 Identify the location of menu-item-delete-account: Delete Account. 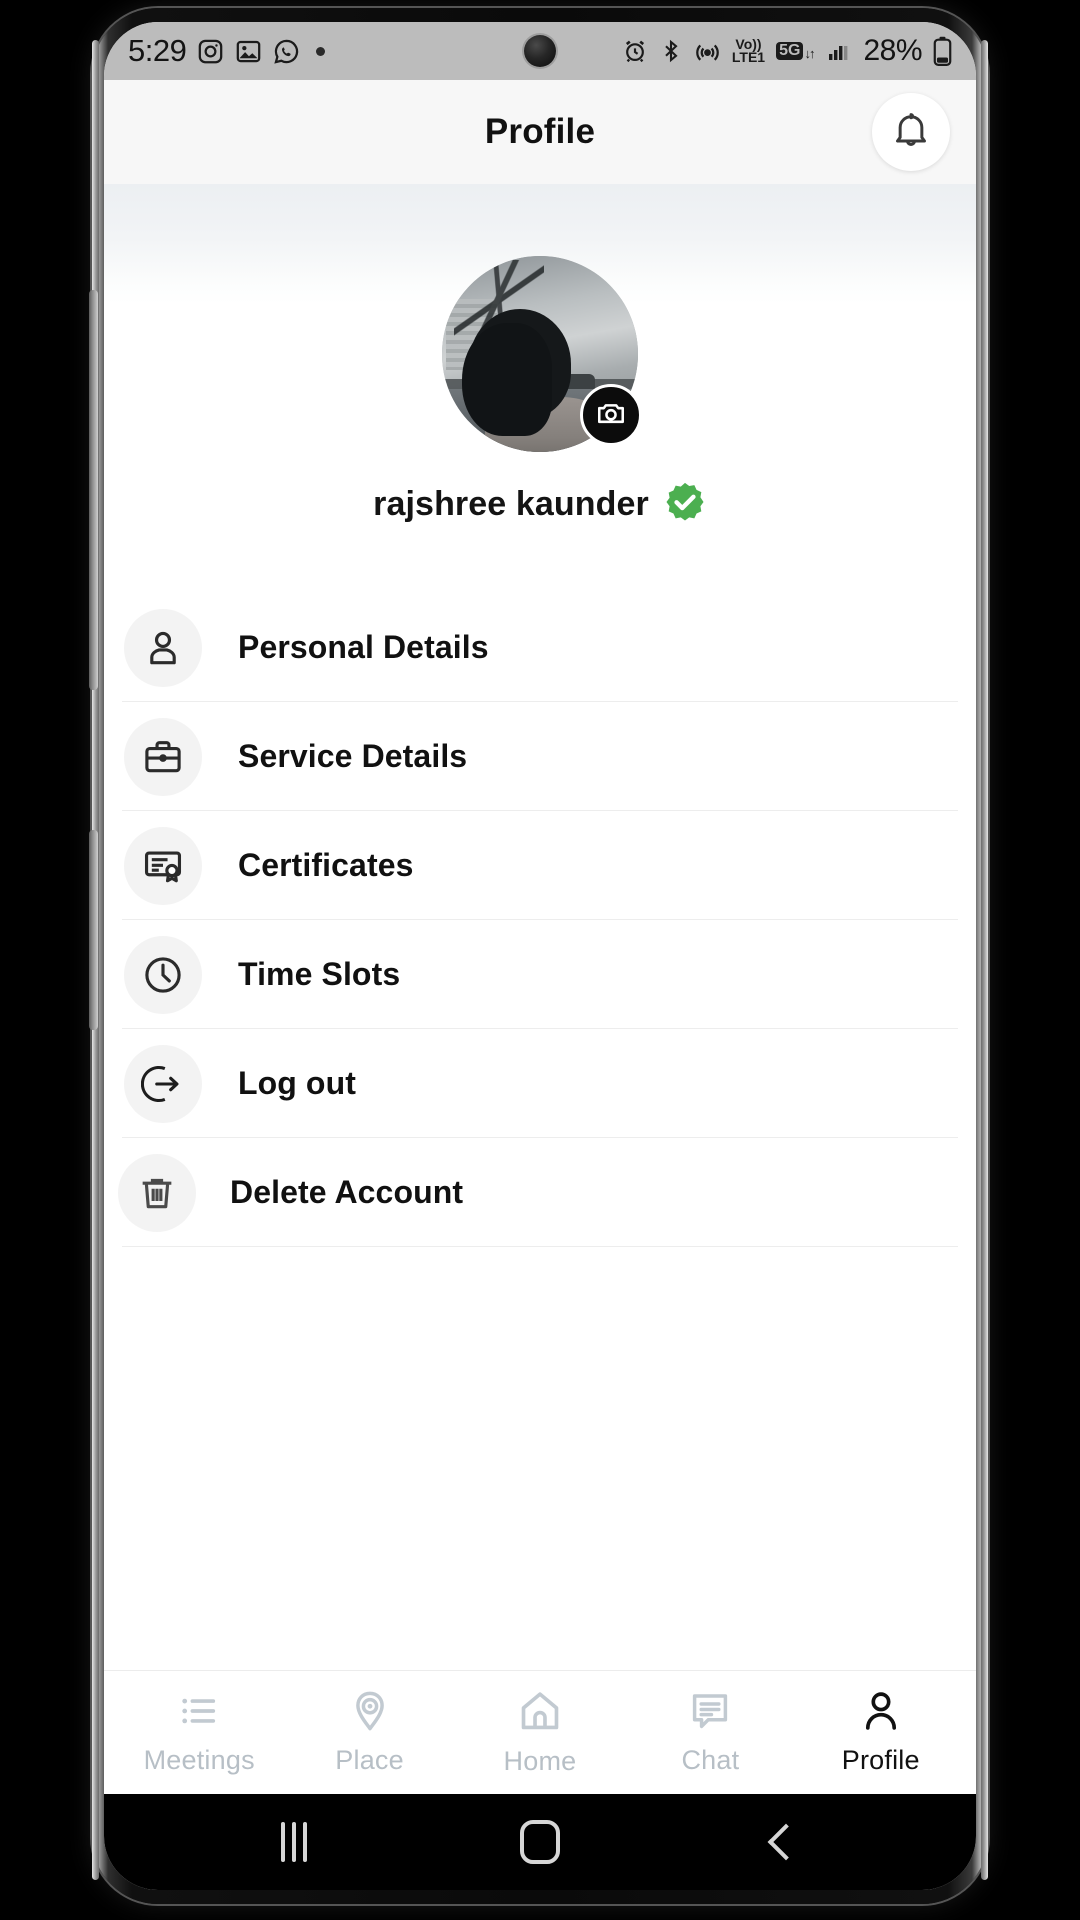
(540, 1192).